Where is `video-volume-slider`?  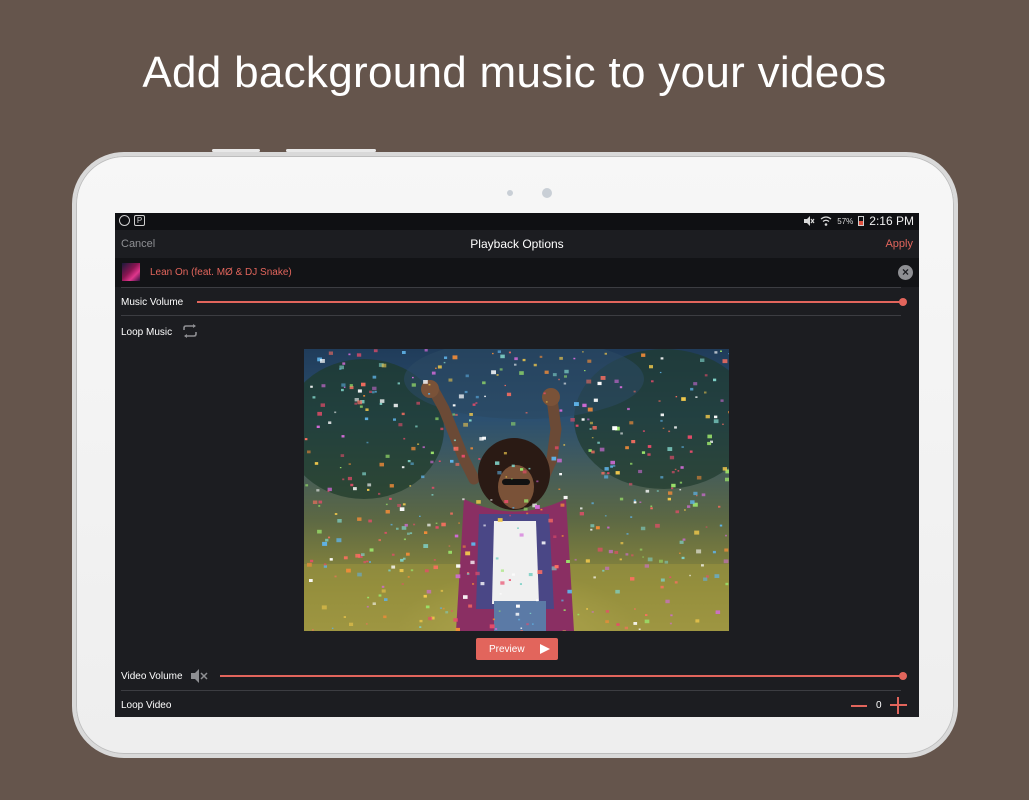
video-volume-slider is located at coordinates (561, 676).